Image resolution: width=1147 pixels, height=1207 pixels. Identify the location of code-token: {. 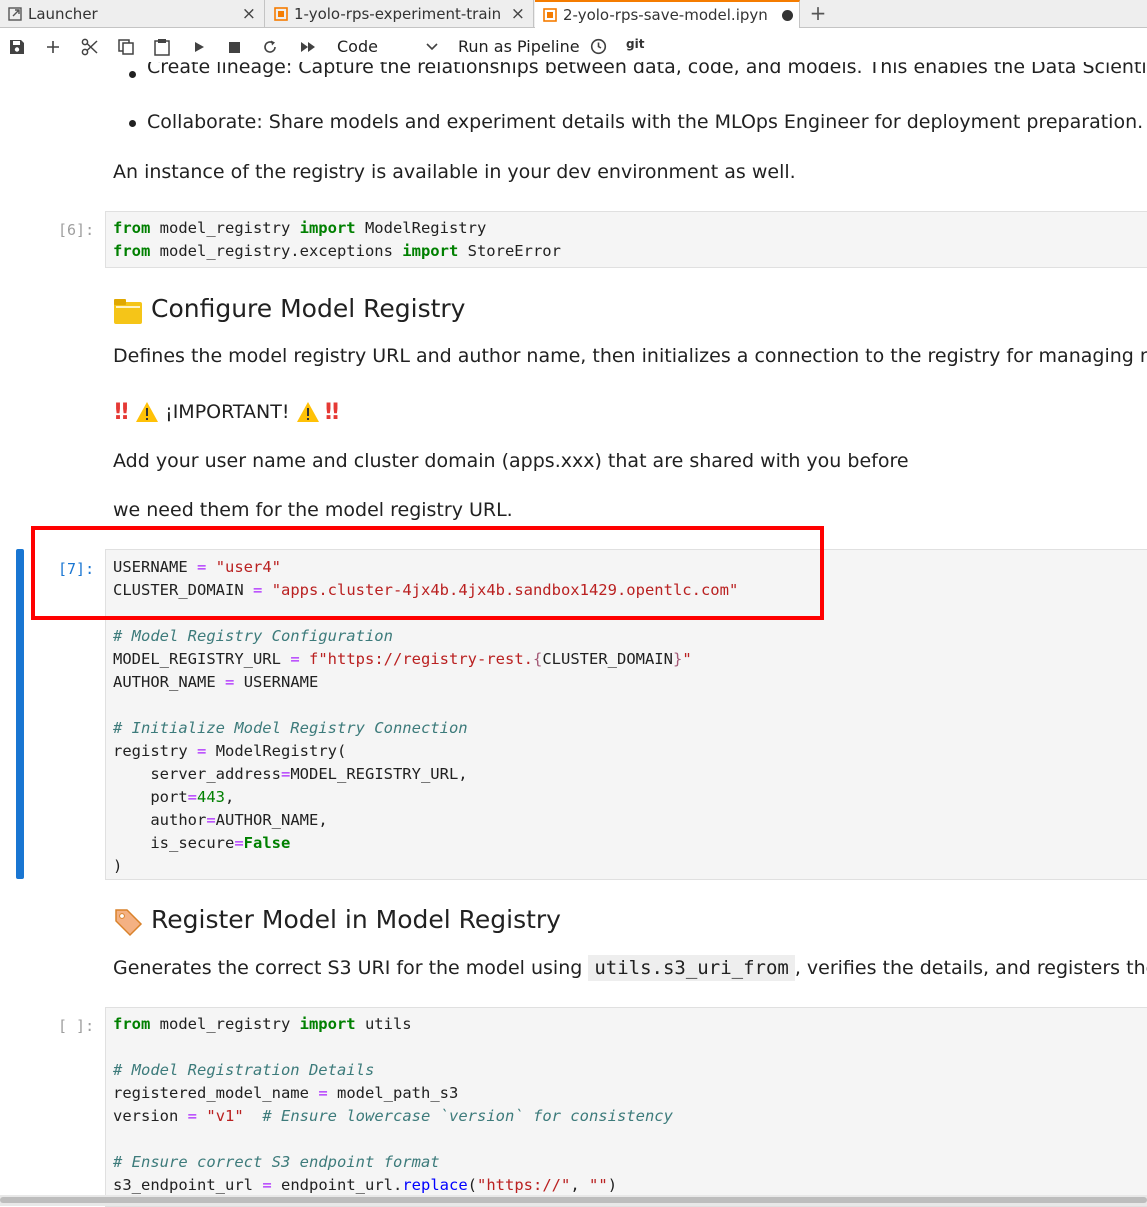
(537, 659).